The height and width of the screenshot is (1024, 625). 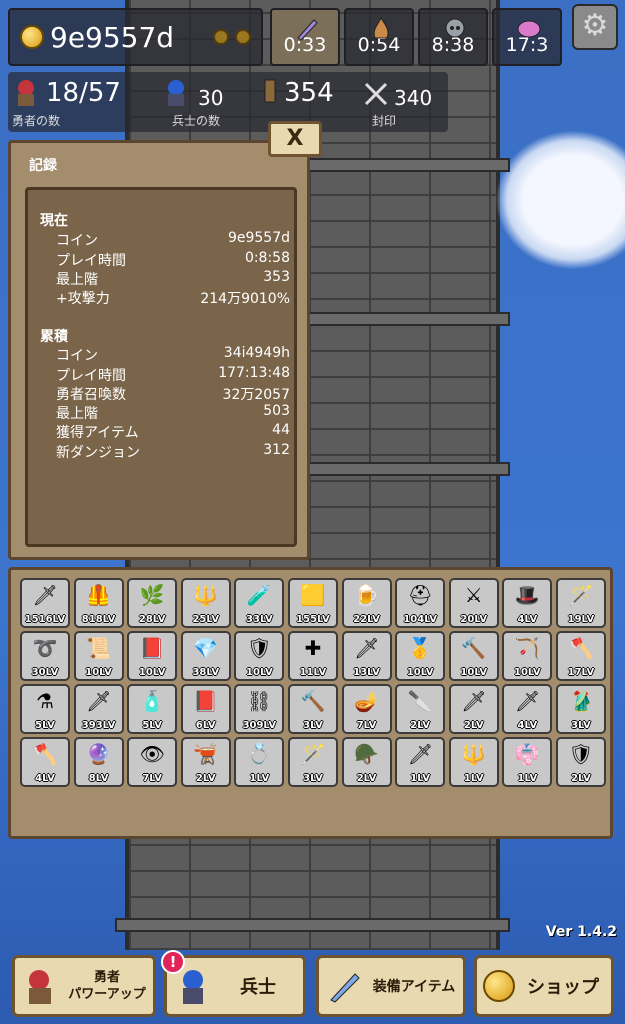 What do you see at coordinates (259, 754) in the screenshot?
I see `ring-icon: 💍` at bounding box center [259, 754].